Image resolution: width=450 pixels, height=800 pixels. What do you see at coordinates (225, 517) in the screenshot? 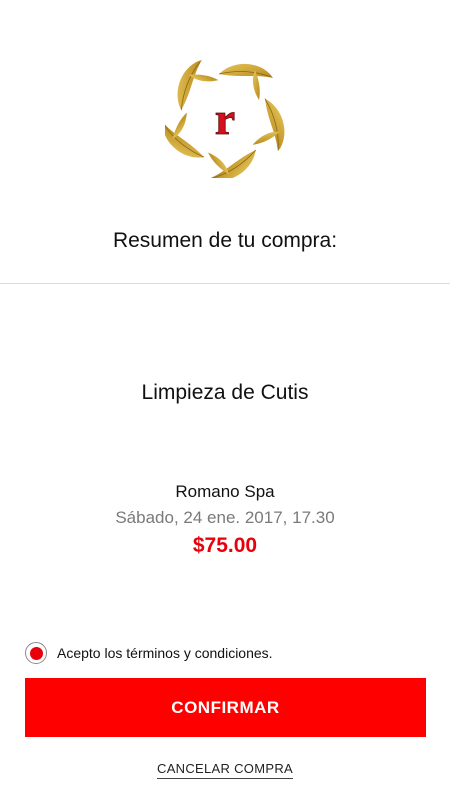
I see `appointment-datetime: Sábado, 24 ene. 2017, 17.30` at bounding box center [225, 517].